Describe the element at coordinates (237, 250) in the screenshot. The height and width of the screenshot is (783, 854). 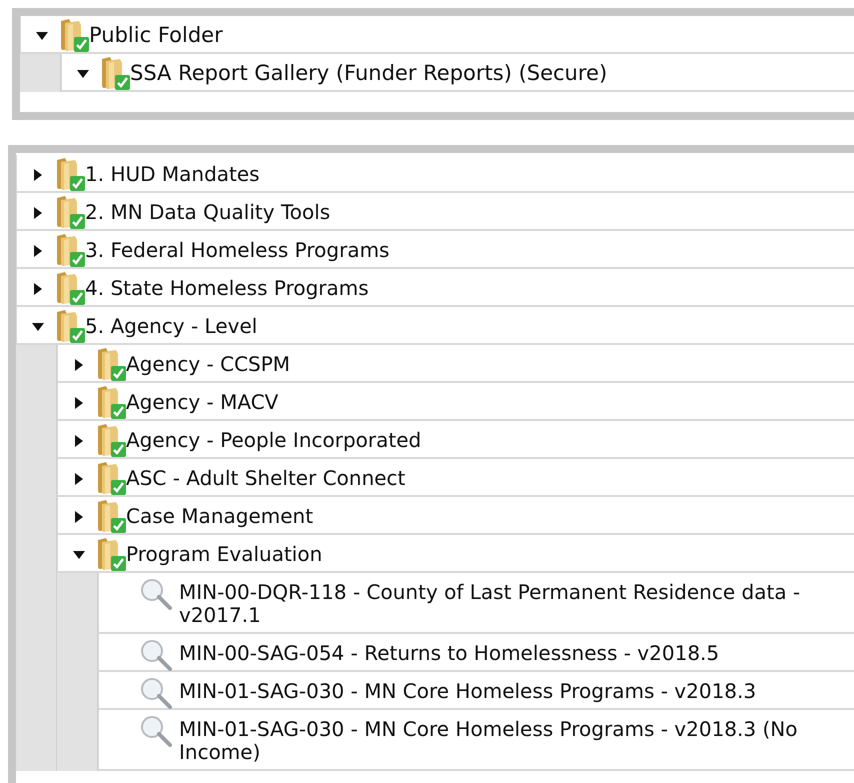
I see `folder-label: 3. Federal Homeless Programs` at that location.